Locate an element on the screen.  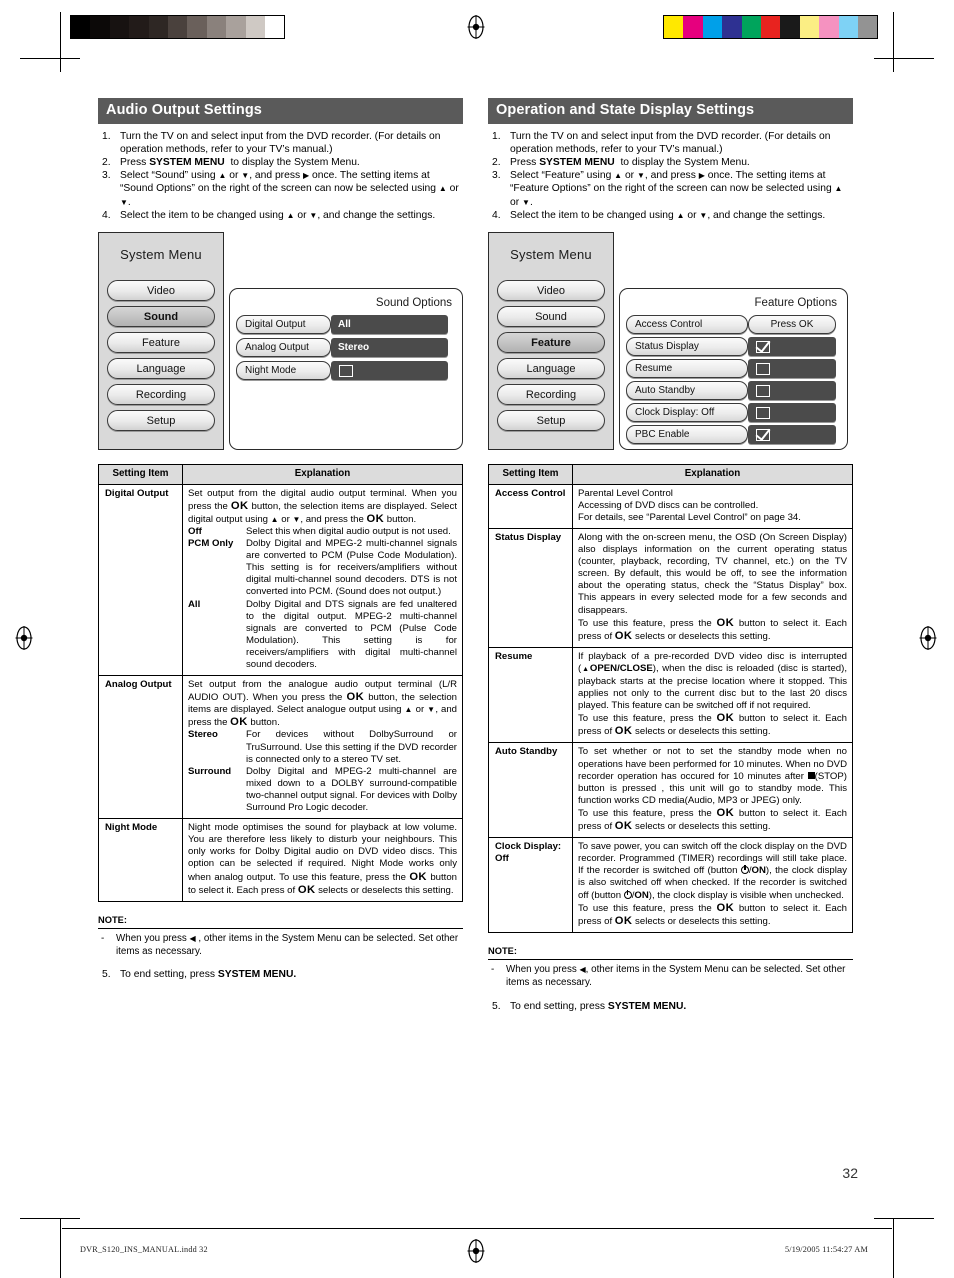
option-row: PBC Enable is located at coordinates (733, 435).